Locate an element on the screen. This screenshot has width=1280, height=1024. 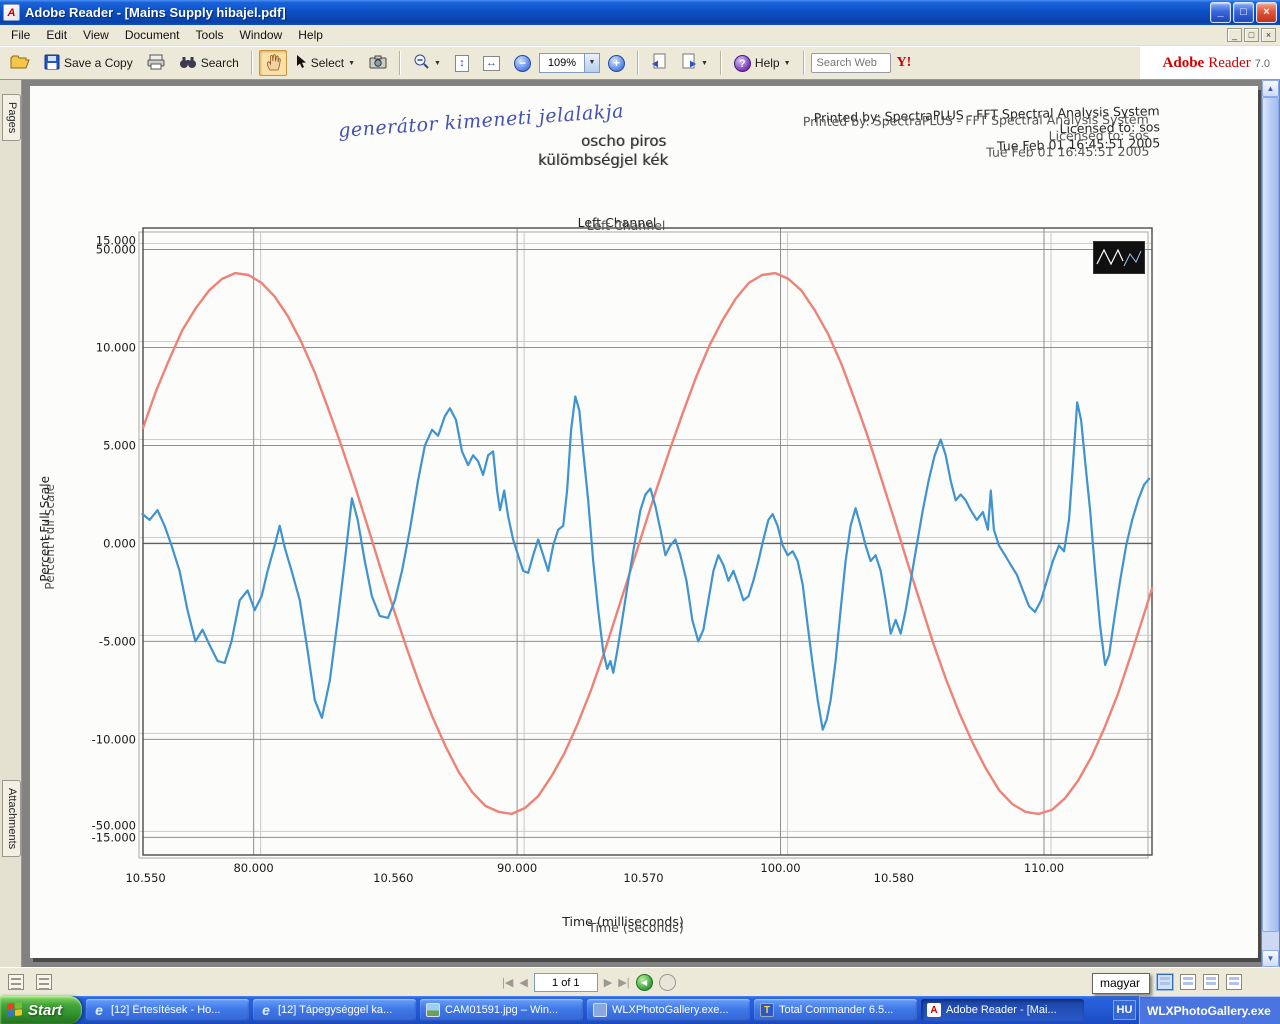
tab-attachments: Attachments is located at coordinates (11, 819).